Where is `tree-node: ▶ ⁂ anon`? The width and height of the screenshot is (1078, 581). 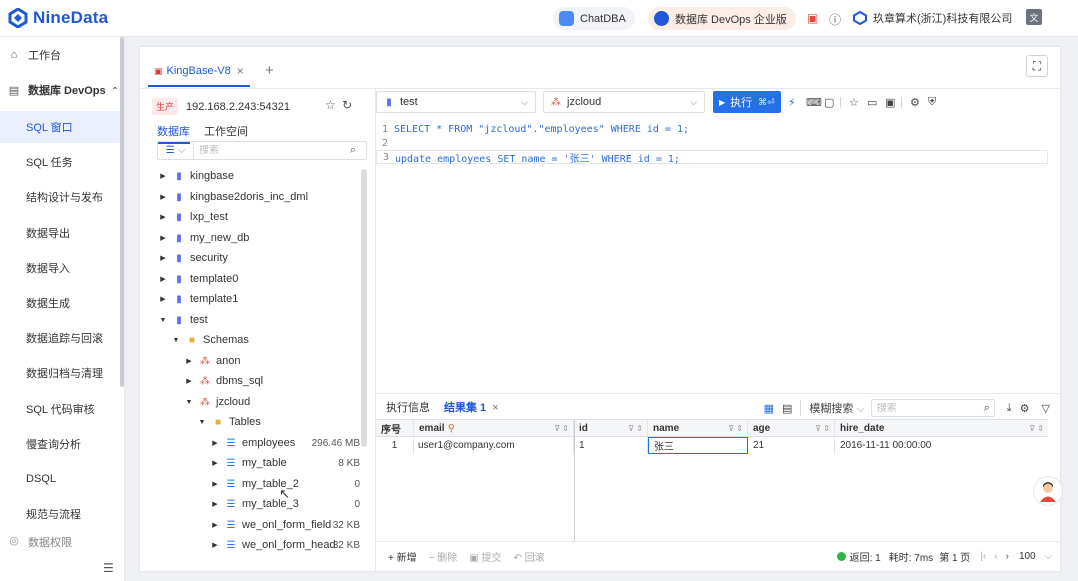 tree-node: ▶ ⁂ anon is located at coordinates (212, 361).